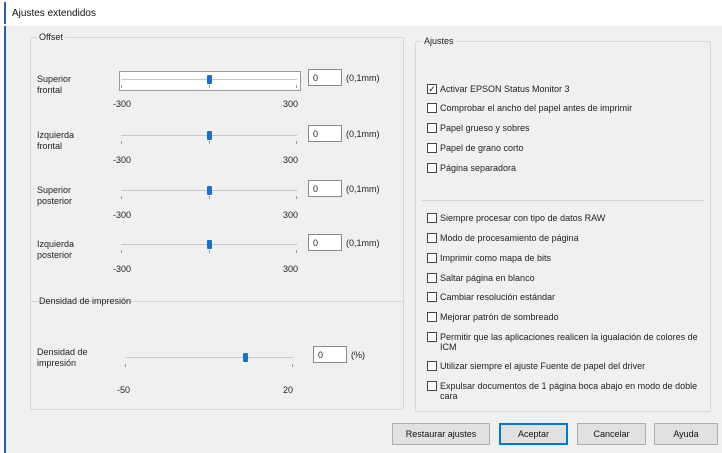  Describe the element at coordinates (568, 168) in the screenshot. I see `setting-checkbox: Página separadora` at that location.